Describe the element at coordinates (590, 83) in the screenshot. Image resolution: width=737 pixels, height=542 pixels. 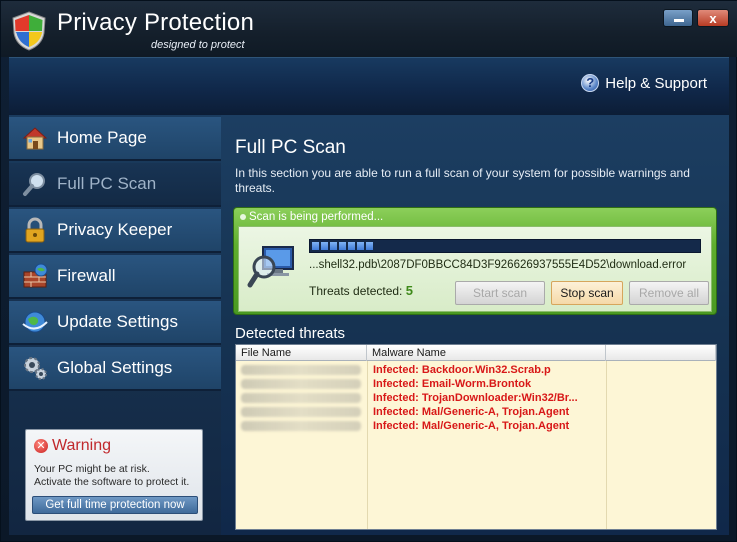
I see `help-icon: ?` at that location.